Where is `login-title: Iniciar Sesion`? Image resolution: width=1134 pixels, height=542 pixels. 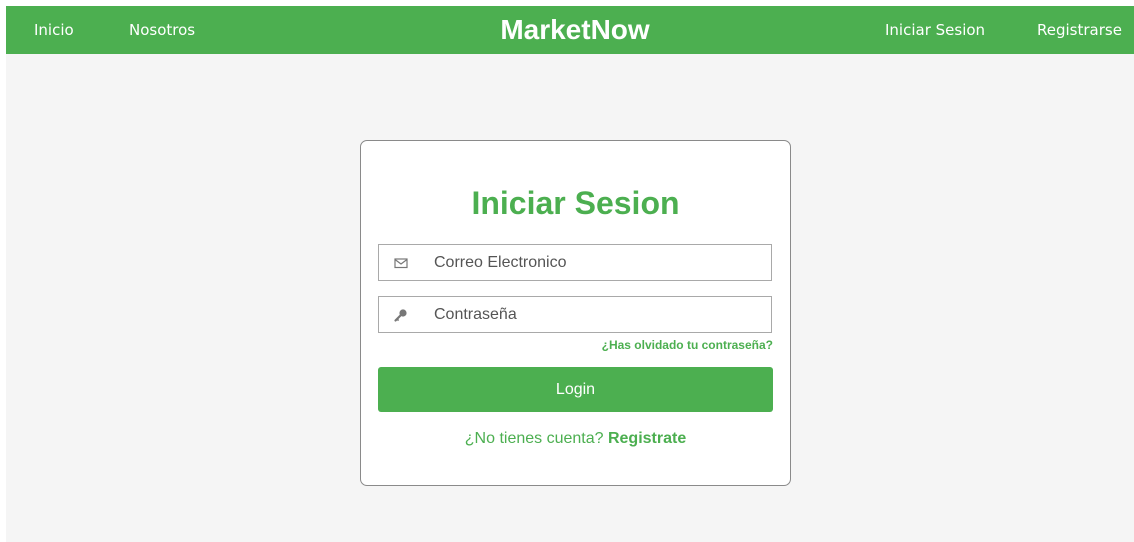 login-title: Iniciar Sesion is located at coordinates (575, 203).